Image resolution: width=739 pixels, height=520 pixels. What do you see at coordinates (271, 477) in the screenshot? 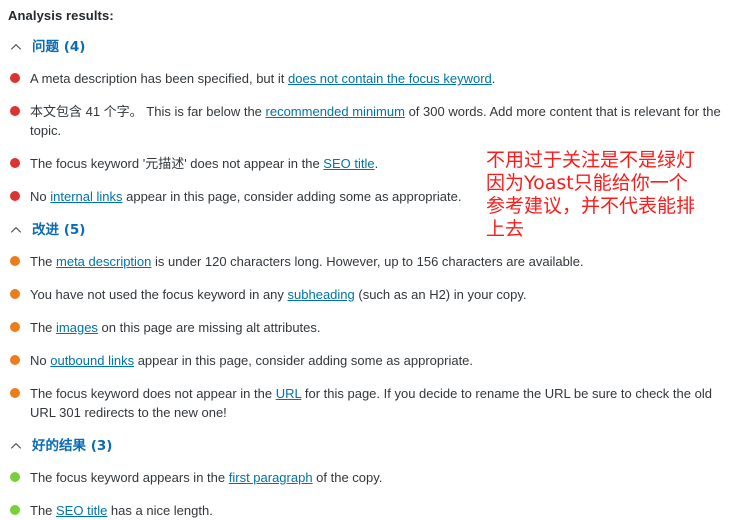
I see `analysis-item-link: first paragraph` at bounding box center [271, 477].